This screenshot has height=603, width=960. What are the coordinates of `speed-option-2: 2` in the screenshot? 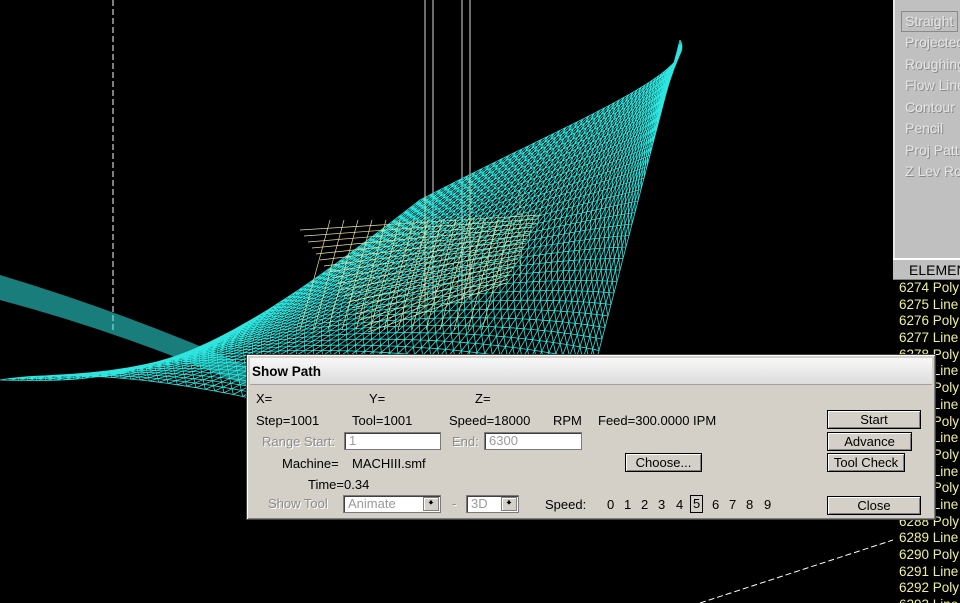 It's located at (644, 504).